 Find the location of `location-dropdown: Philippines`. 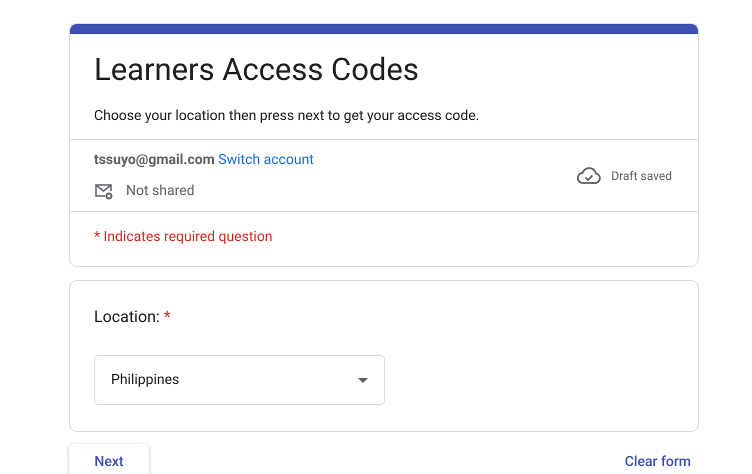

location-dropdown: Philippines is located at coordinates (239, 380).